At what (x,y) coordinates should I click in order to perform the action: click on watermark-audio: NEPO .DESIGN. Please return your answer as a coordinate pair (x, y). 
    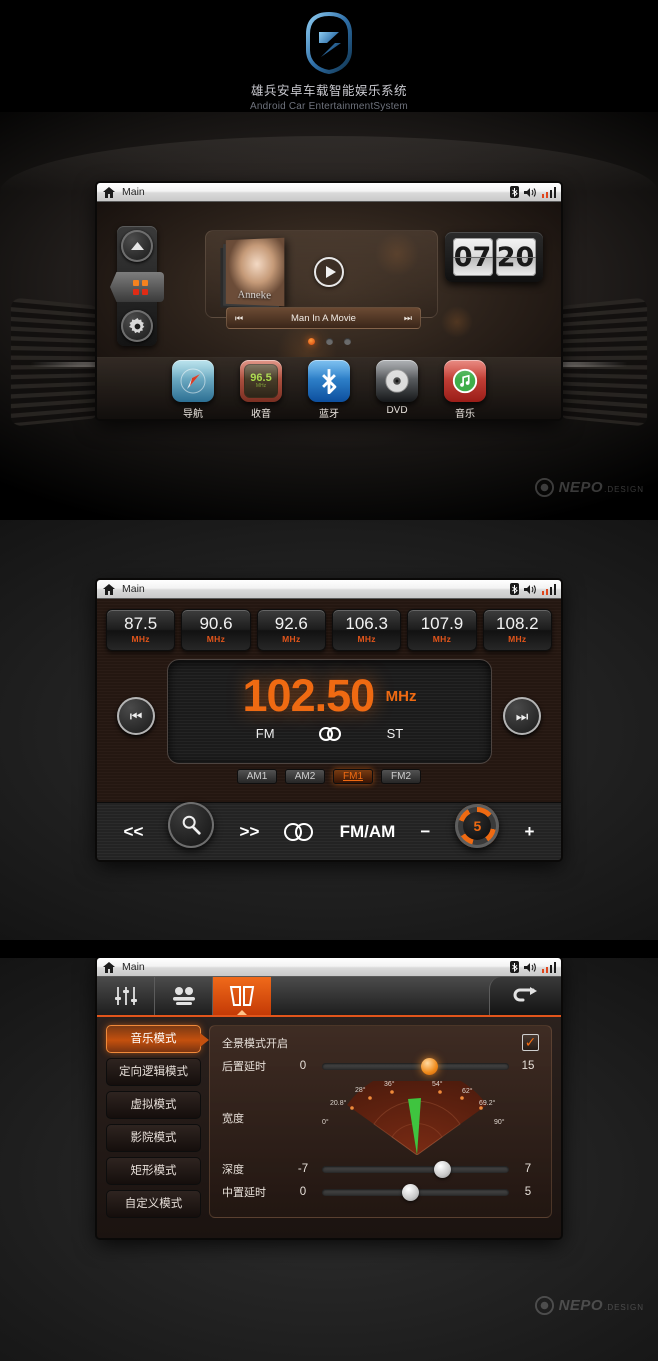
    Looking at the image, I should click on (589, 1305).